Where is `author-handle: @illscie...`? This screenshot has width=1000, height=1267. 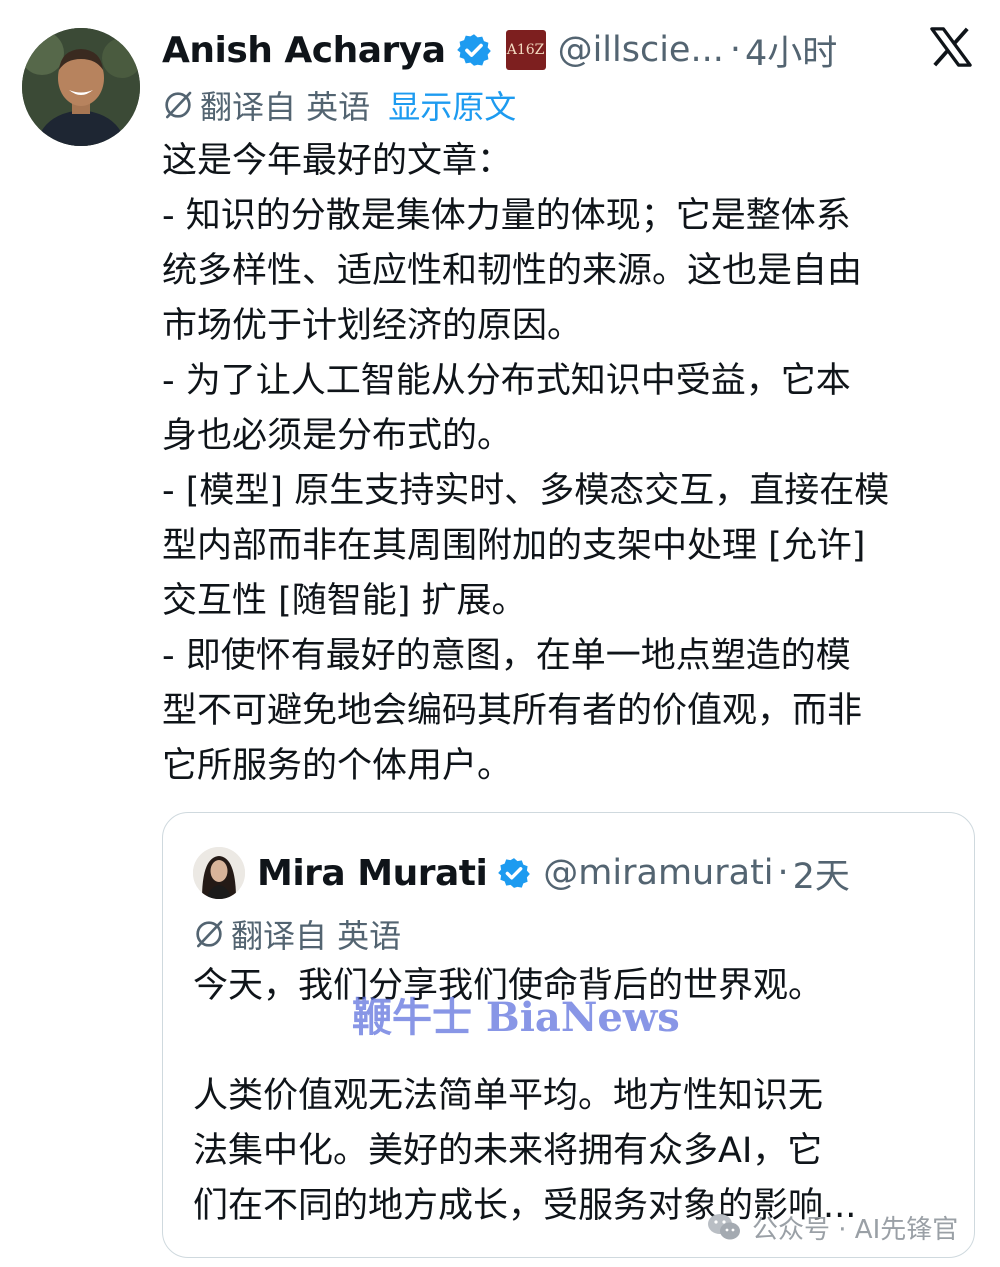
author-handle: @illscie... is located at coordinates (641, 50).